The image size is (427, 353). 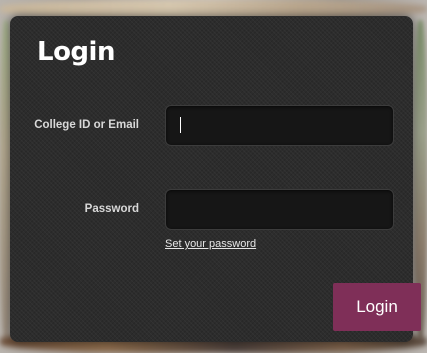 I want to click on login-button: Login, so click(x=377, y=307).